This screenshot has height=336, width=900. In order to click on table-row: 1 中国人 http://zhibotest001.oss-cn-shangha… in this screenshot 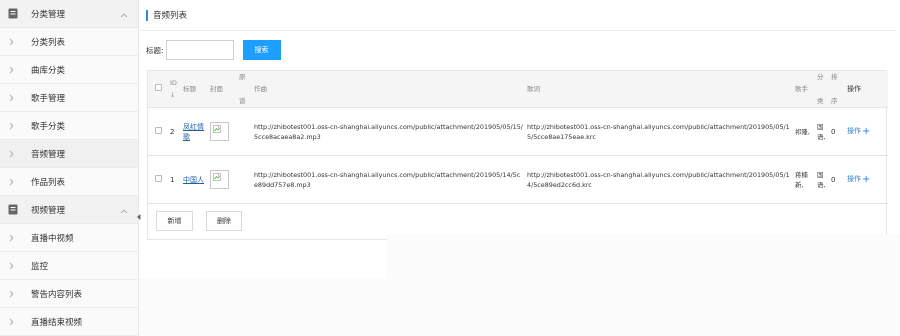, I will do `click(518, 179)`.